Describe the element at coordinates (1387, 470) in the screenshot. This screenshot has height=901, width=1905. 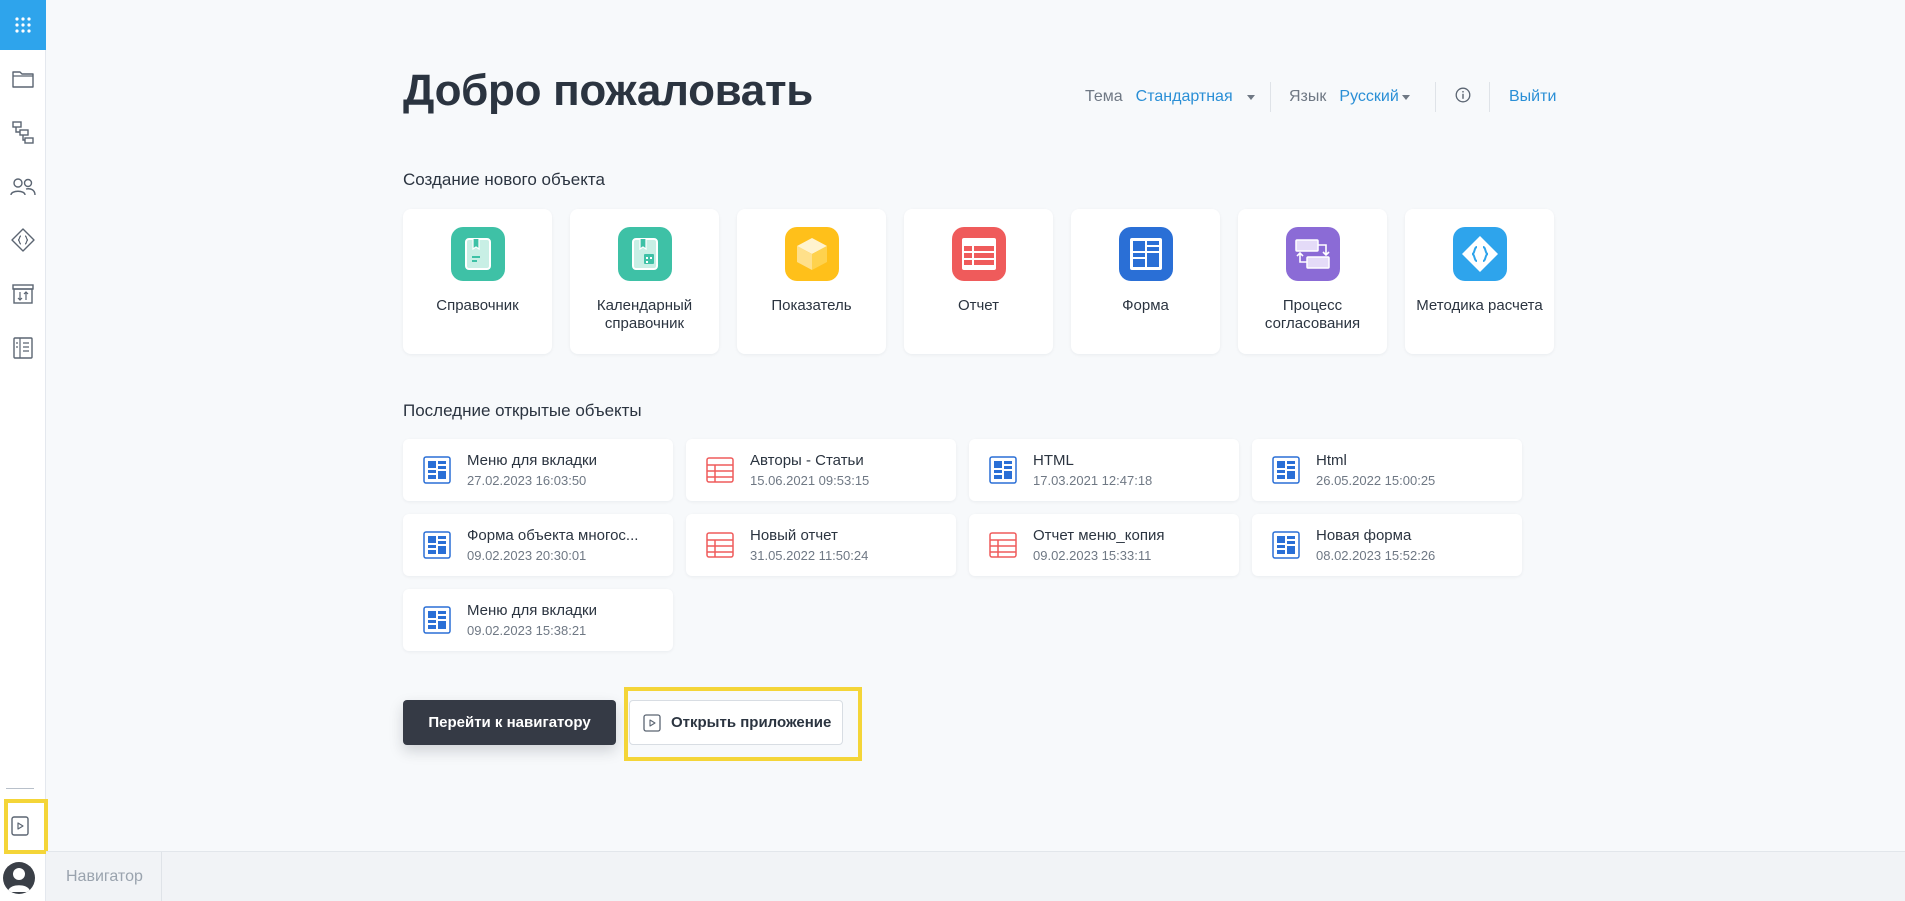
I see `recent-item: Html 26.05.2022 15:00:25` at that location.